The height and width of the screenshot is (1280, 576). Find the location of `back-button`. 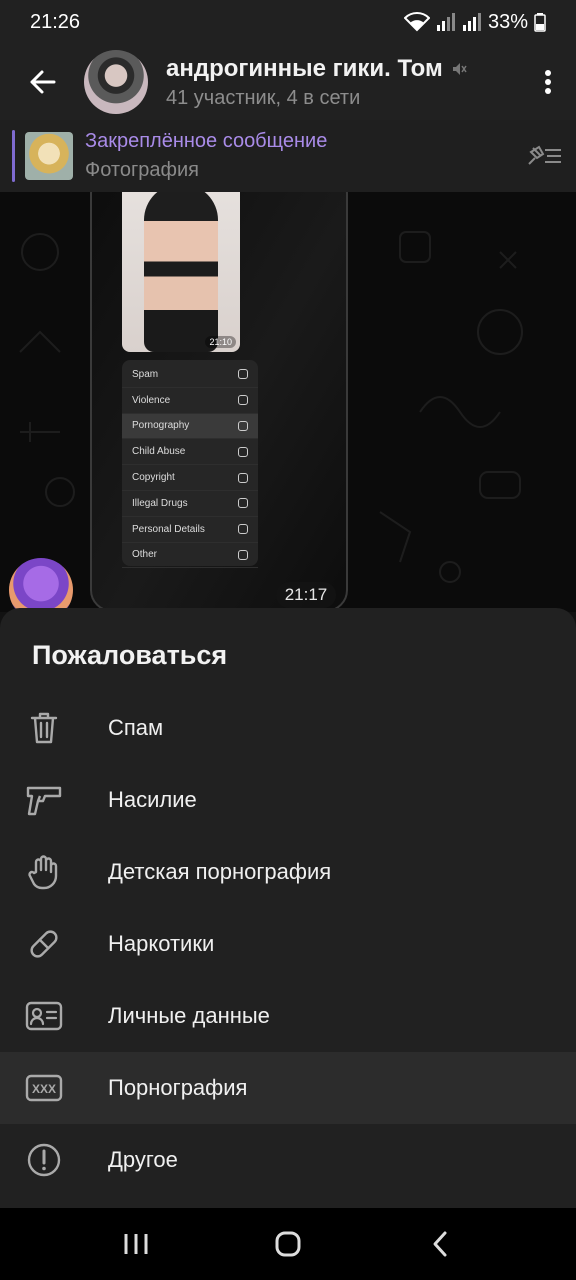

back-button is located at coordinates (42, 82).